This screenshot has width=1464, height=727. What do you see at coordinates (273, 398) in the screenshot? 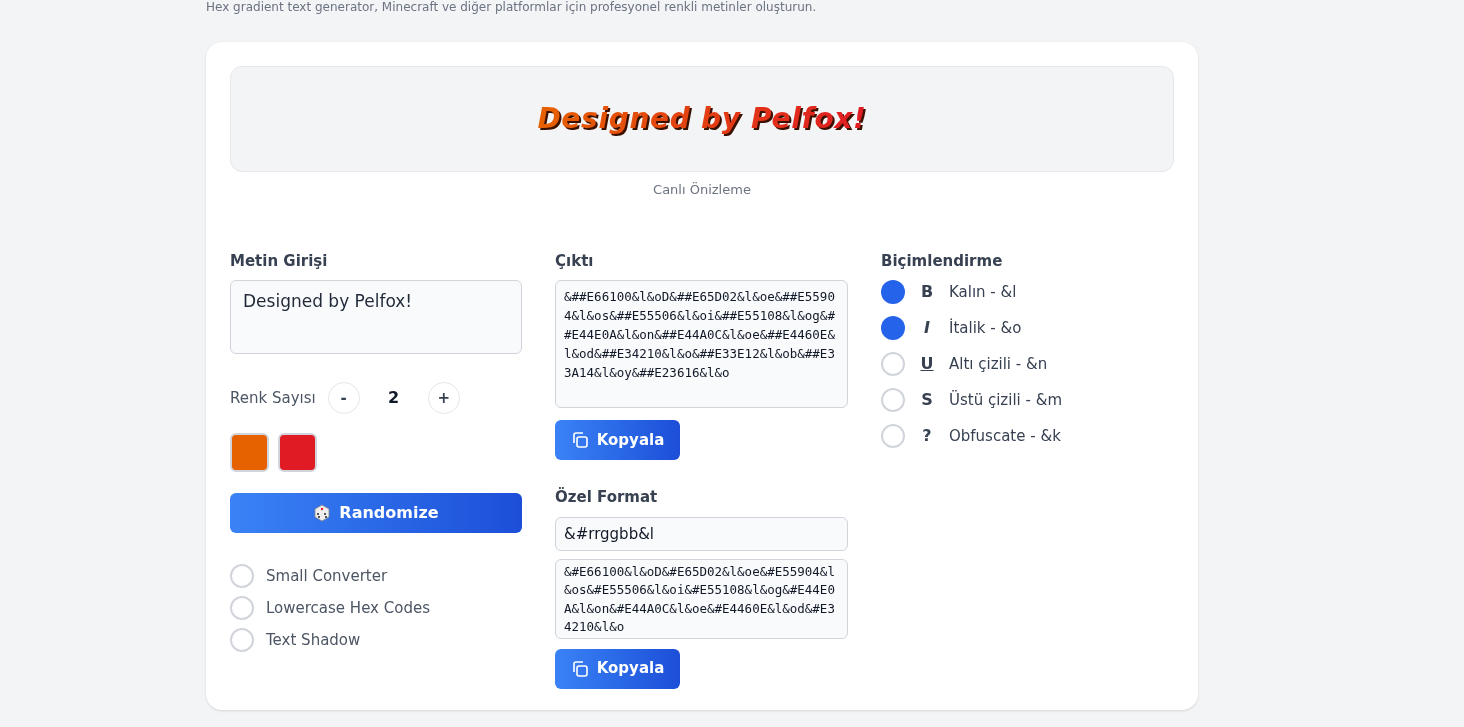
I see `color-count-label: Renk Sayısı` at bounding box center [273, 398].